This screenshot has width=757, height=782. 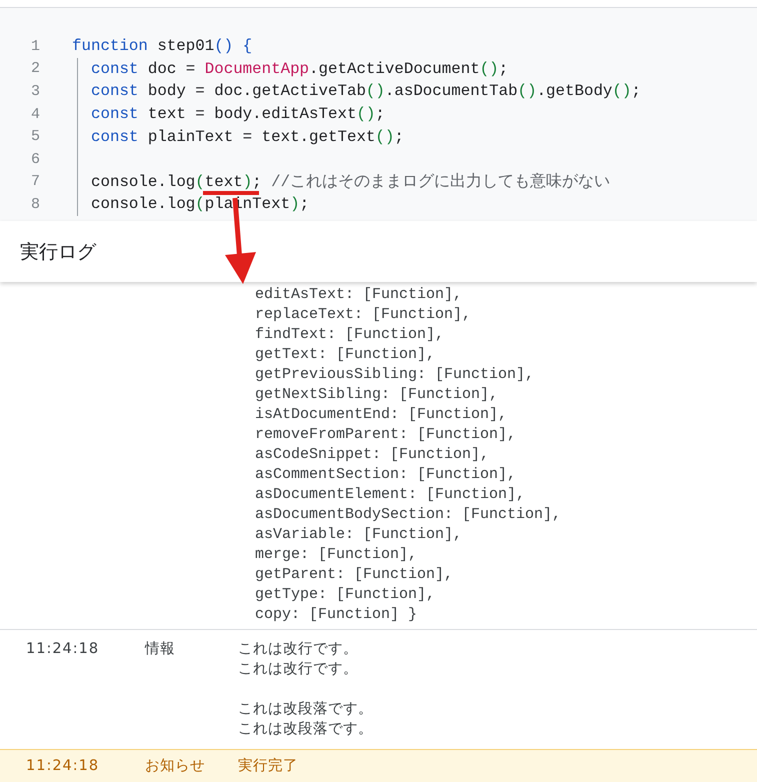 What do you see at coordinates (35, 91) in the screenshot?
I see `line-number: 3` at bounding box center [35, 91].